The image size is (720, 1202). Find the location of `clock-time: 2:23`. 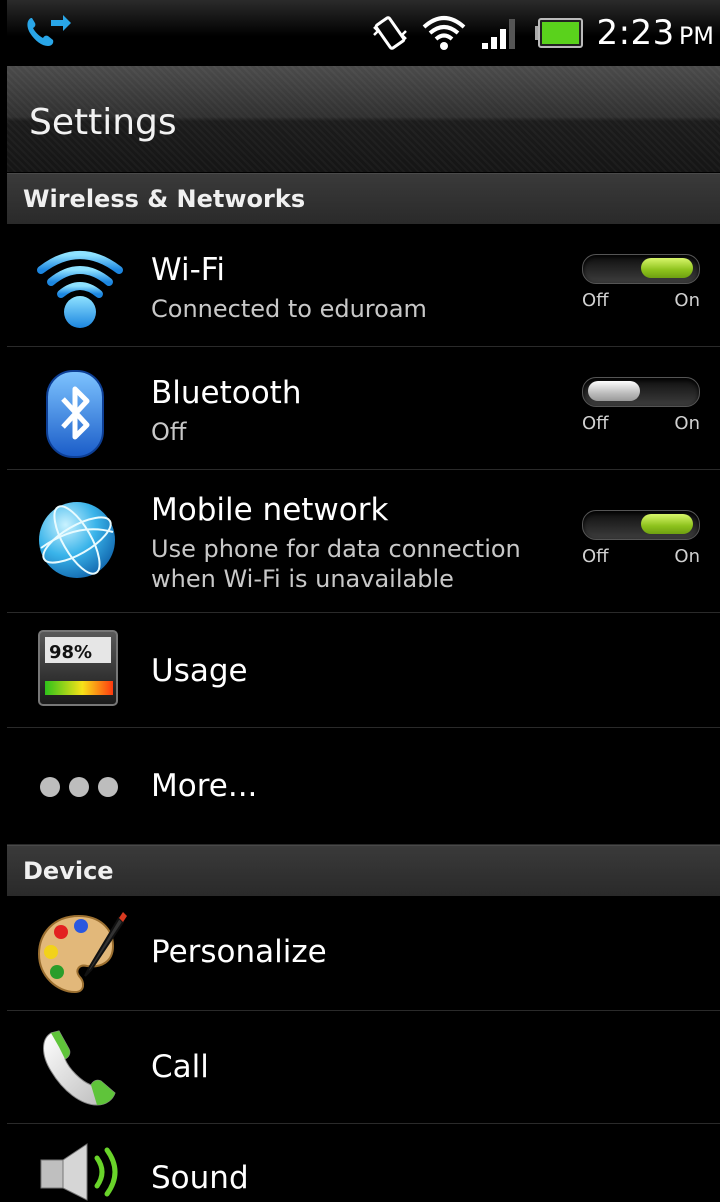

clock-time: 2:23 is located at coordinates (635, 33).